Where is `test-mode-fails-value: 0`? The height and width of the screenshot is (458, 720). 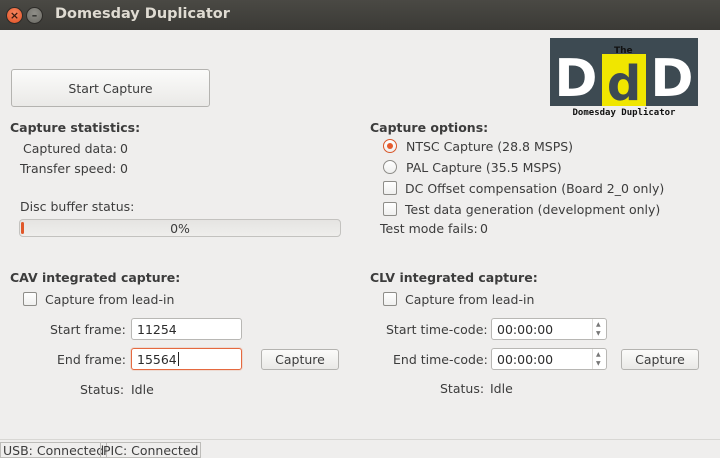
test-mode-fails-value: 0 is located at coordinates (484, 228).